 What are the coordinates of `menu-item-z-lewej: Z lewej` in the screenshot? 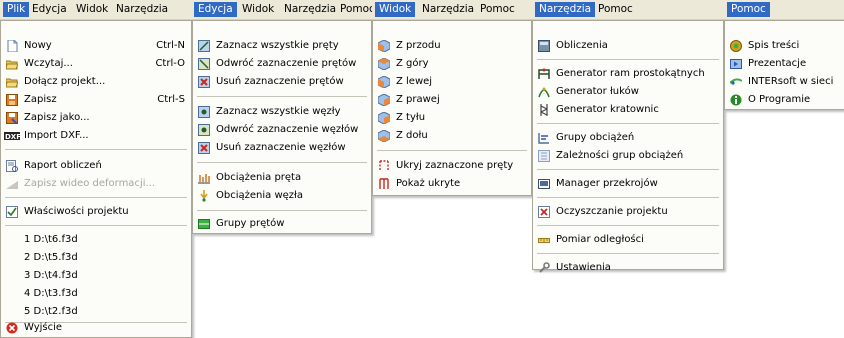 It's located at (452, 82).